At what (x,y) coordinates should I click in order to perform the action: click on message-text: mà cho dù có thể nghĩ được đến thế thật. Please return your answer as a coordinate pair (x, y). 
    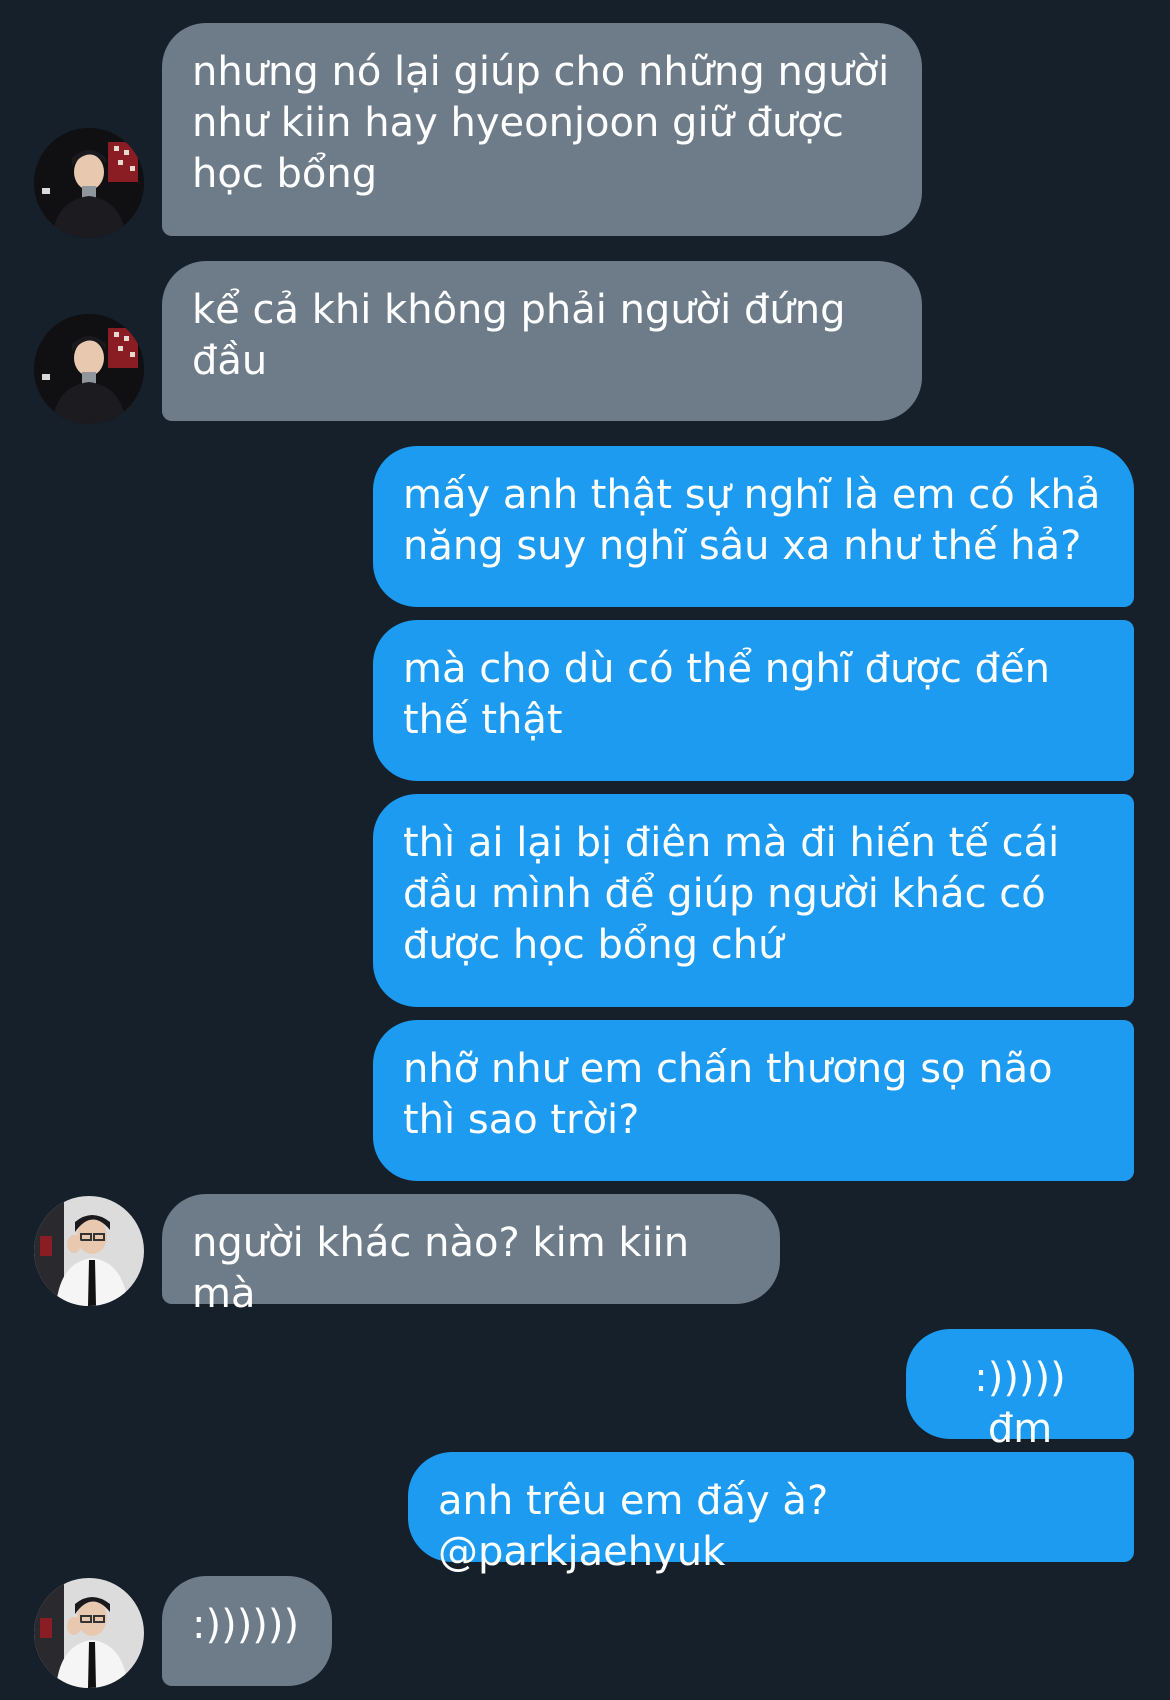
    Looking at the image, I should click on (726, 694).